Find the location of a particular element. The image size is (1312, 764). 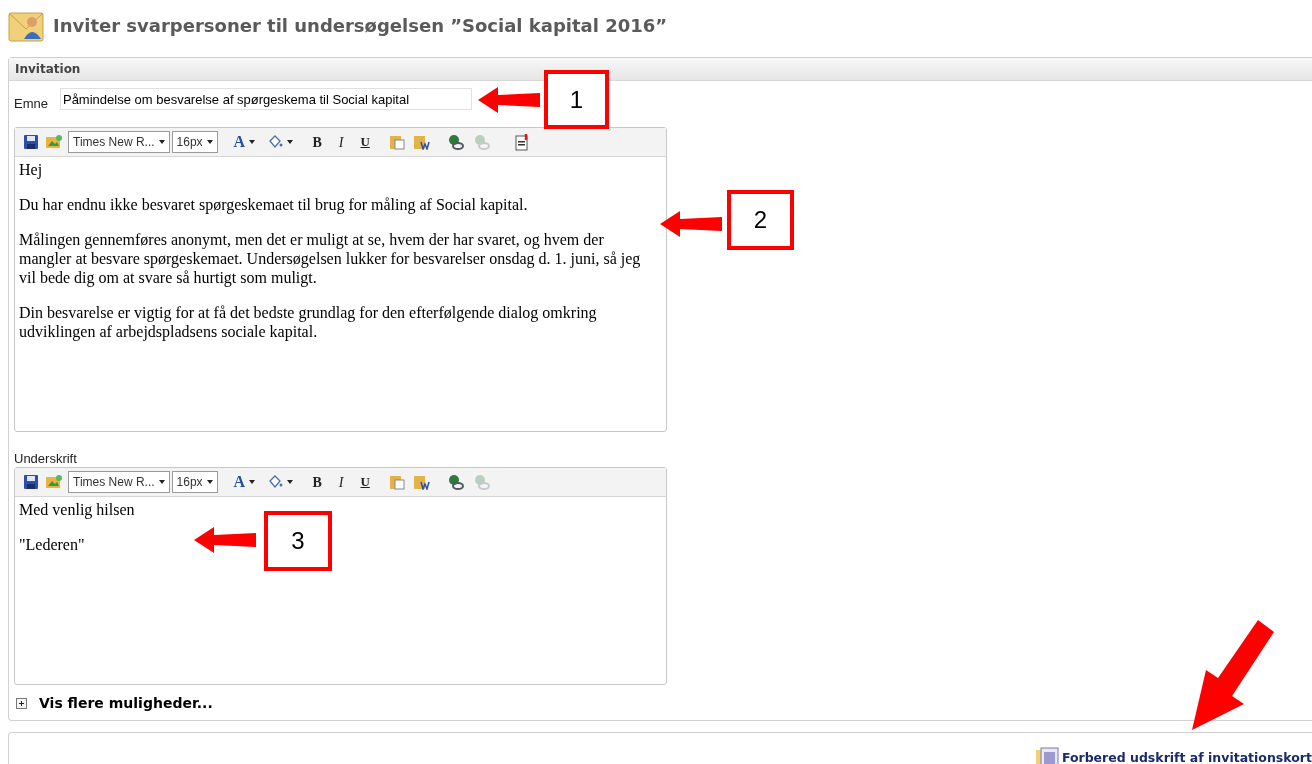

paragraph: Målingen gennemføres anonymt, men det er muligt at se, hvem der har svaret, og hvem der mangler at besvare spørgeskemaet. Undersøgelsen lukker for besvarelser onsdag d. 1. juni, så jeg vil bede dig om at svare så hurtigt som muligt. is located at coordinates (330, 258).